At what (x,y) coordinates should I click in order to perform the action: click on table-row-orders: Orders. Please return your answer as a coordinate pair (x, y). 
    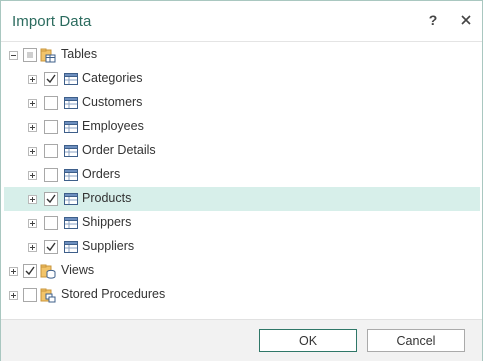
    Looking at the image, I should click on (242, 175).